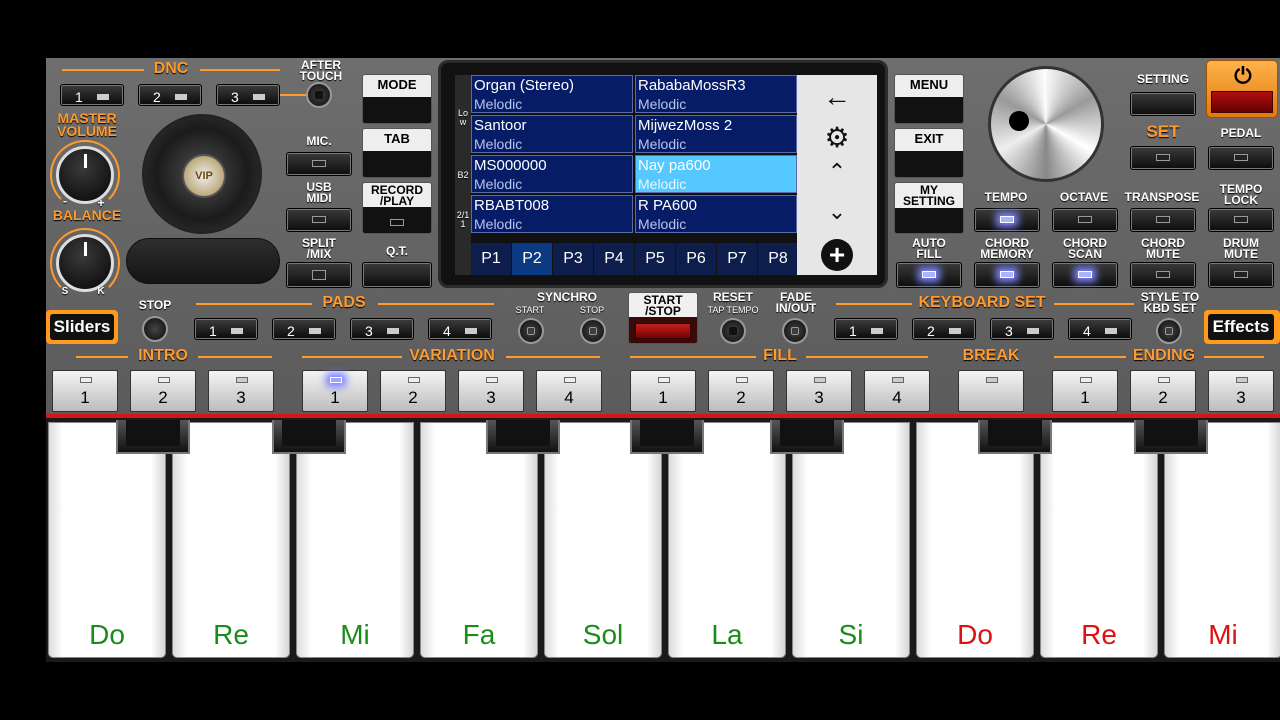 Image resolution: width=1280 pixels, height=720 pixels. Describe the element at coordinates (614, 259) in the screenshot. I see `page-tab-p4: P4` at that location.